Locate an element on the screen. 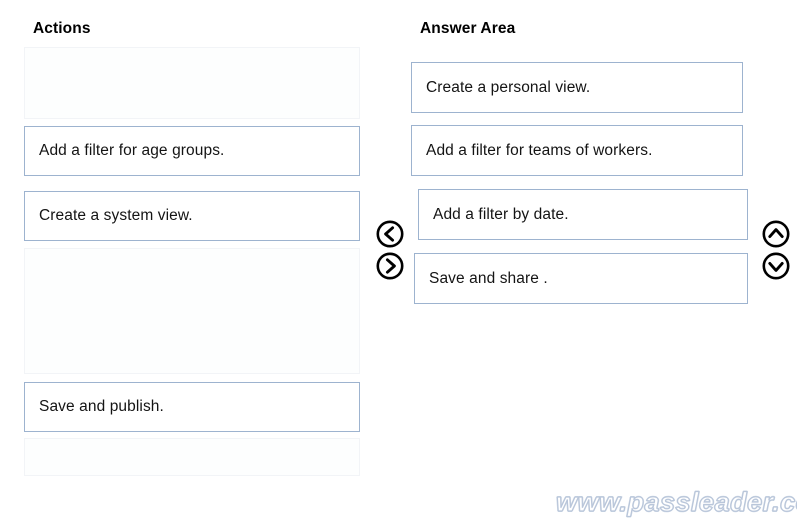  answer-area-heading: Answer Area is located at coordinates (468, 28).